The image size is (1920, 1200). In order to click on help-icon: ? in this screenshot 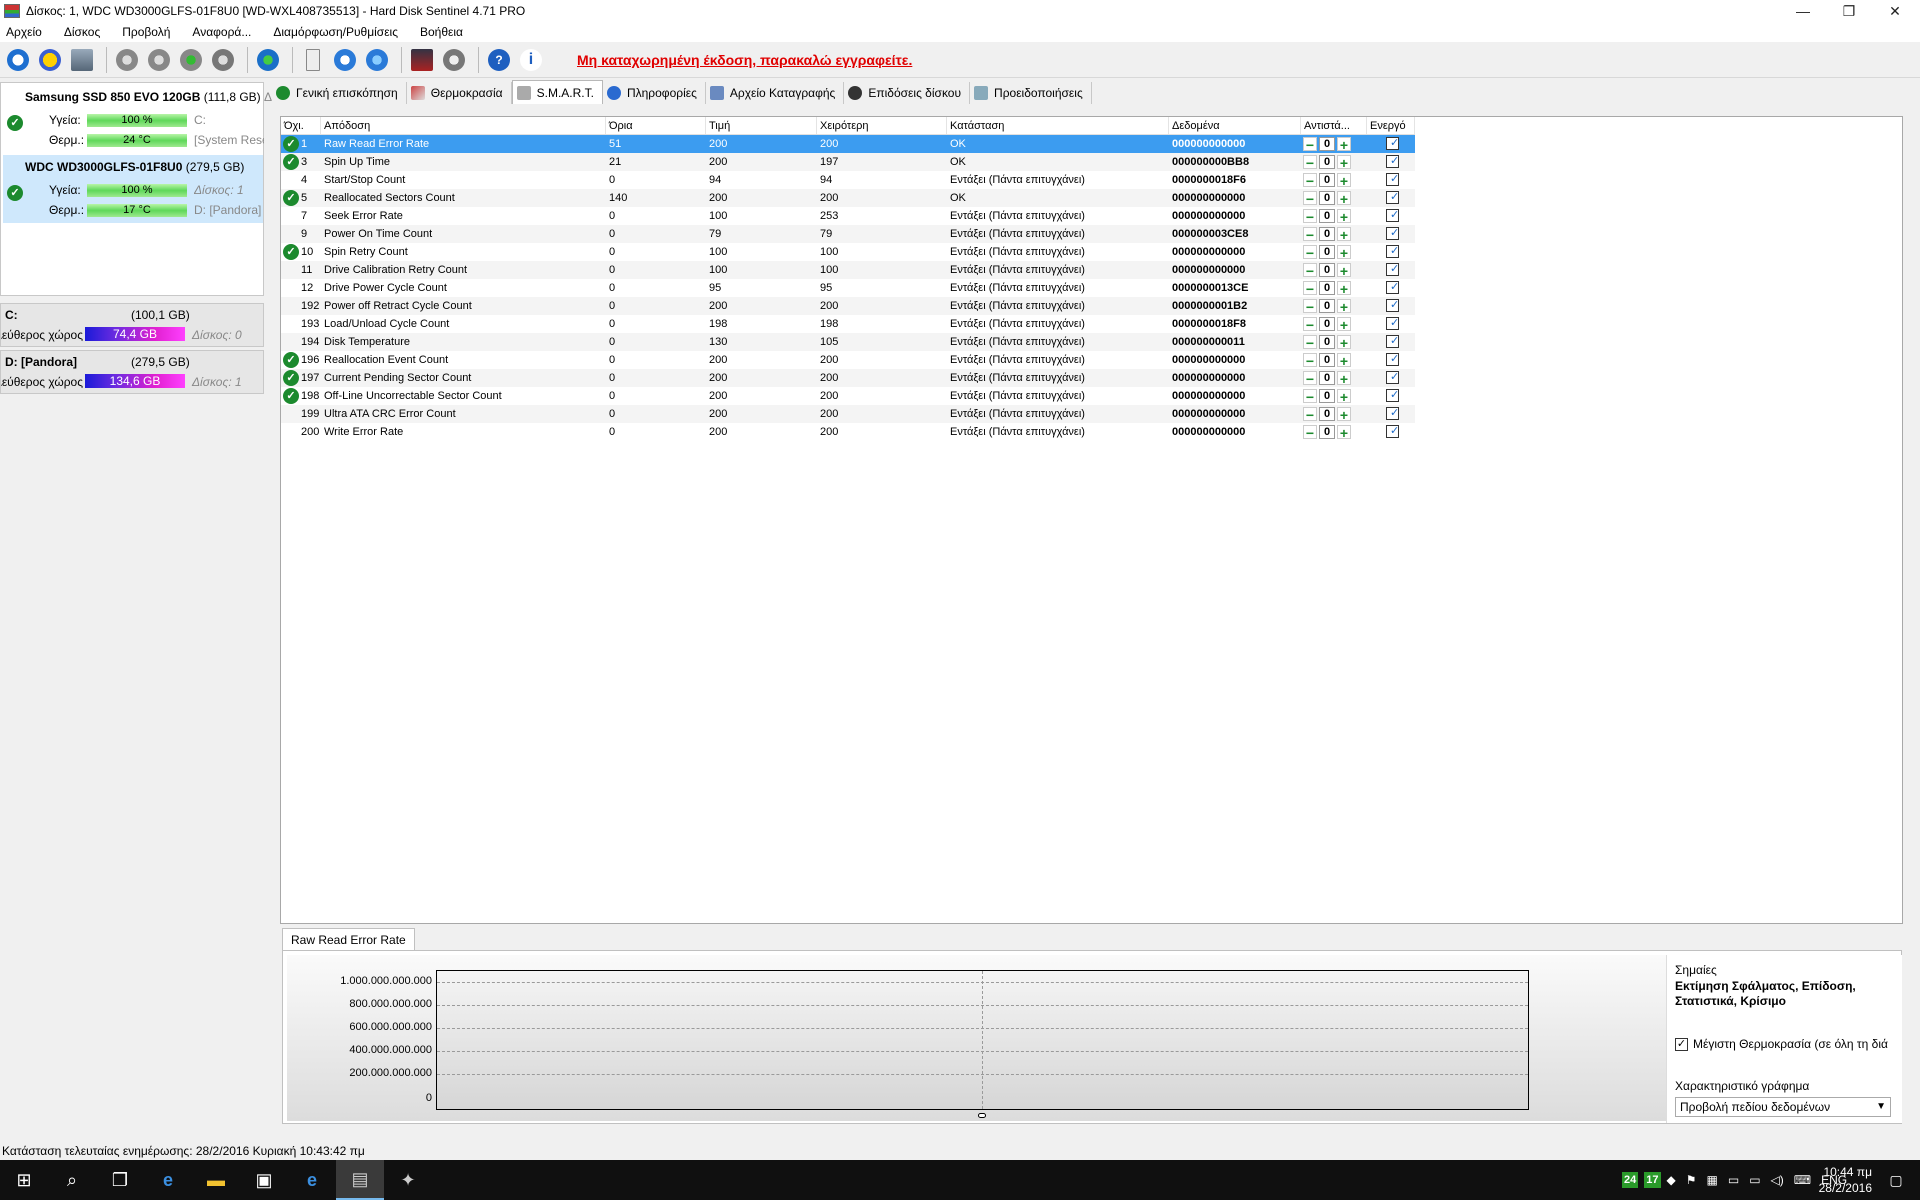, I will do `click(499, 60)`.